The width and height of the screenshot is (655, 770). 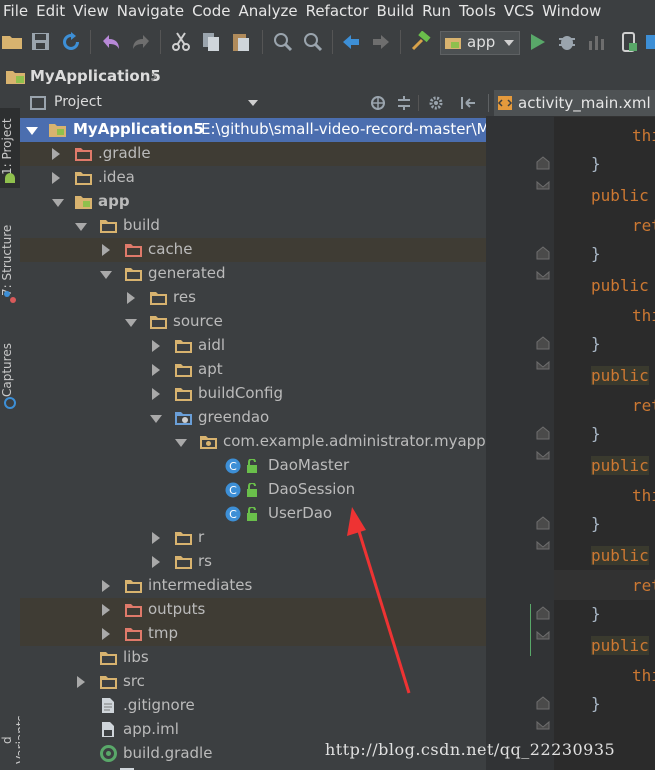 What do you see at coordinates (253, 322) in the screenshot?
I see `tree-row-source: source` at bounding box center [253, 322].